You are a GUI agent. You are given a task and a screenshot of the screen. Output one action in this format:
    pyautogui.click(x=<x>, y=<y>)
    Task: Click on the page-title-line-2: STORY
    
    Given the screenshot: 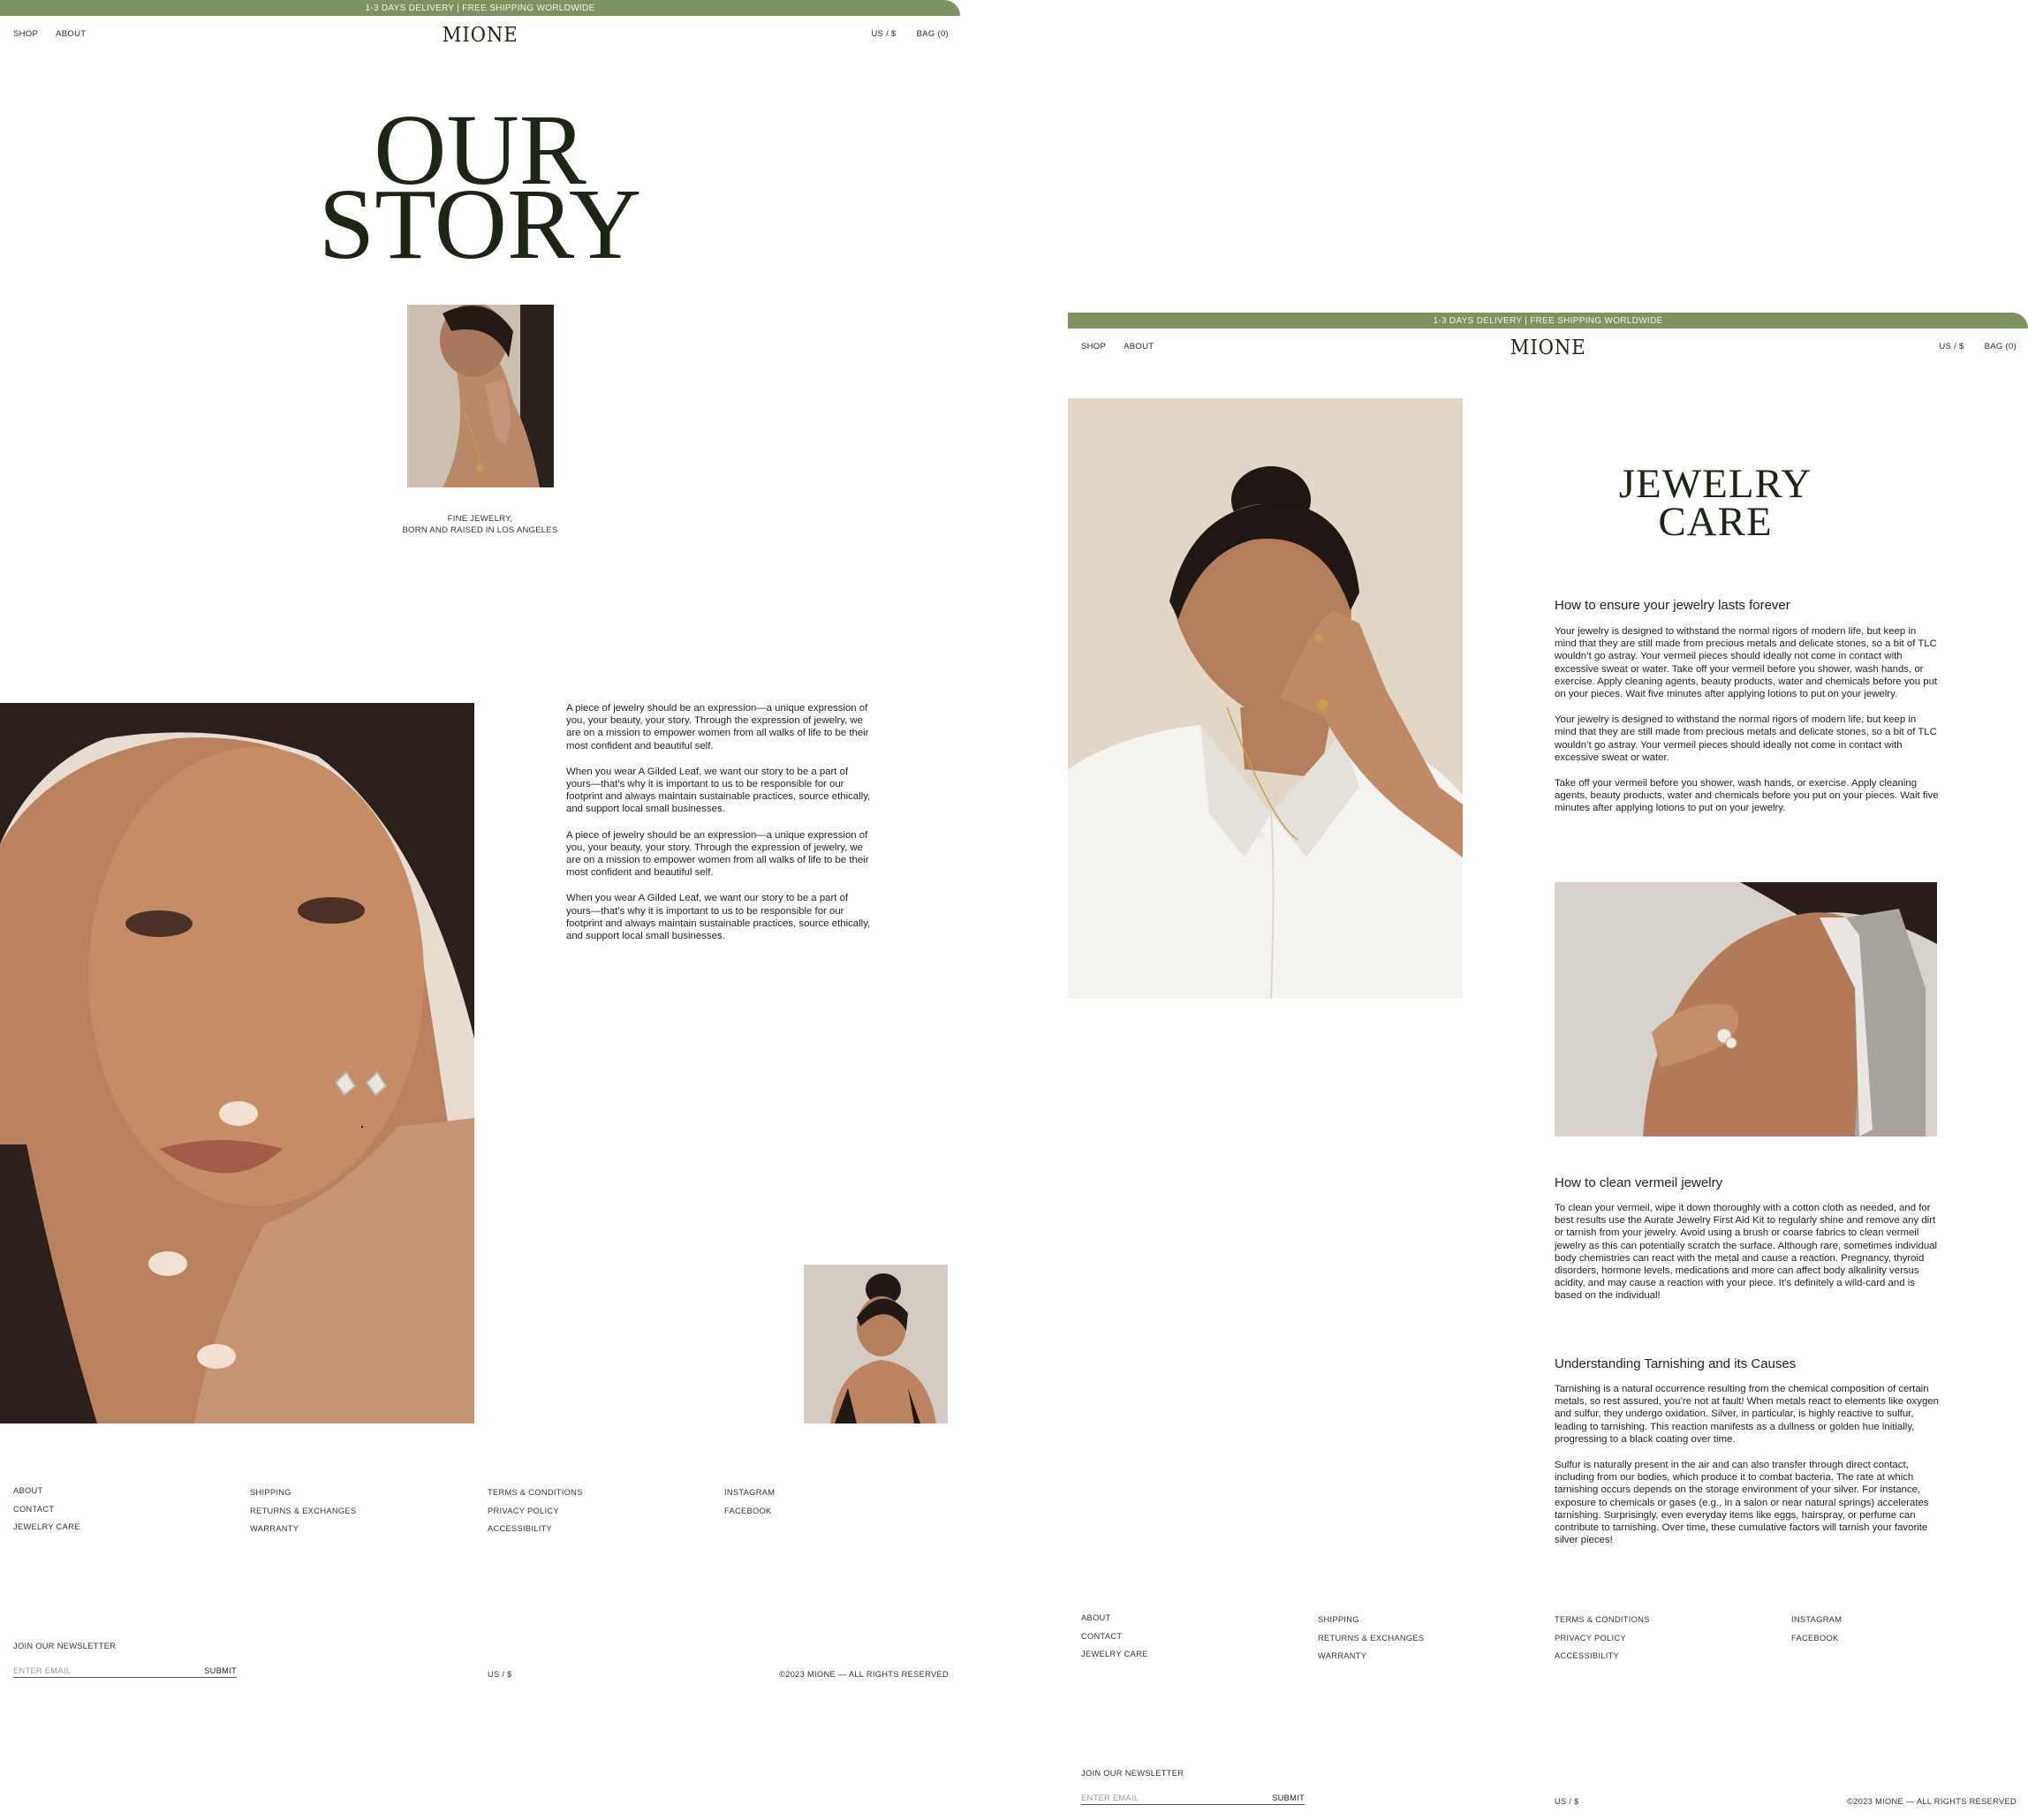 What is the action you would take?
    pyautogui.click(x=480, y=224)
    